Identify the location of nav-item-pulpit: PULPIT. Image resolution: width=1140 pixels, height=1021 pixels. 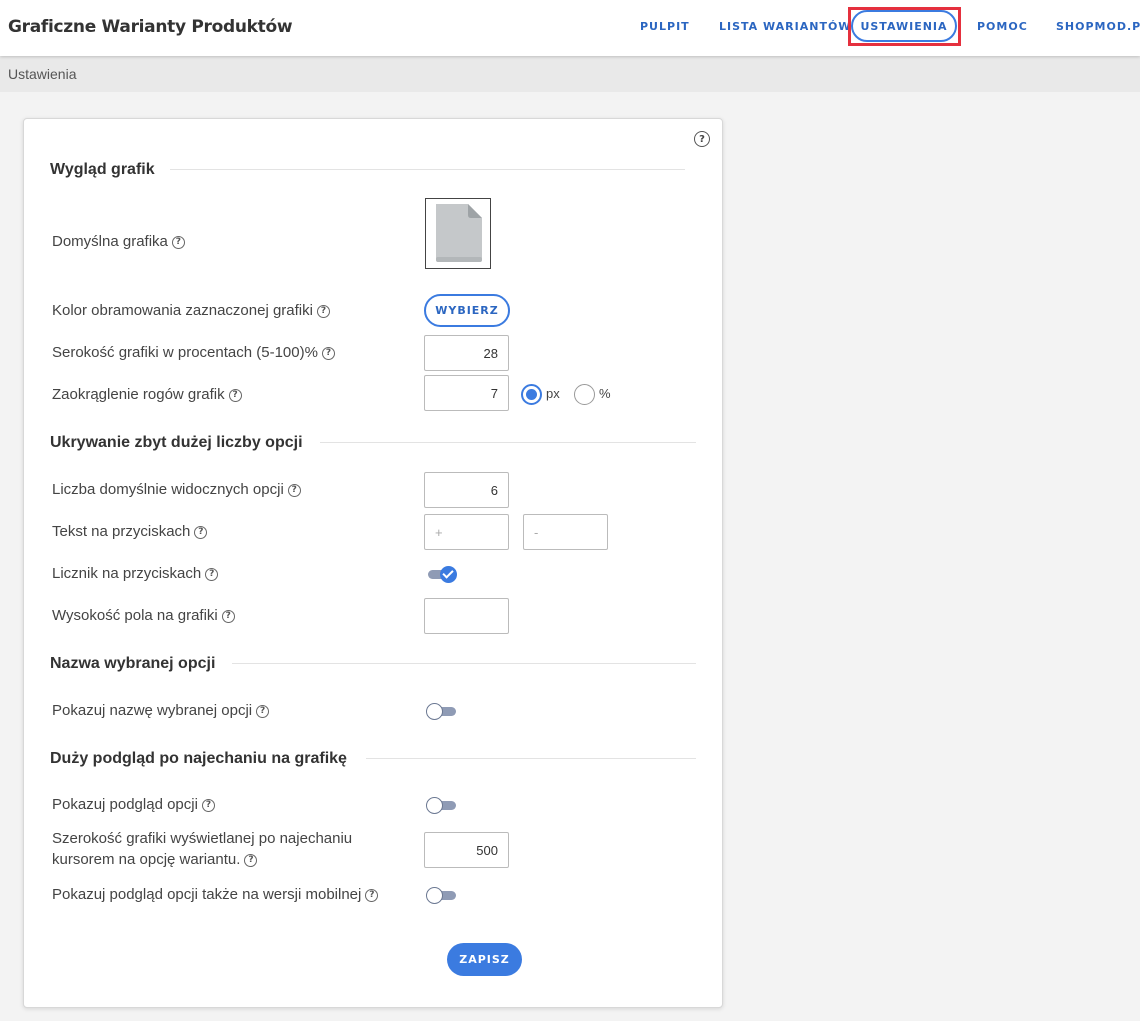
(665, 26).